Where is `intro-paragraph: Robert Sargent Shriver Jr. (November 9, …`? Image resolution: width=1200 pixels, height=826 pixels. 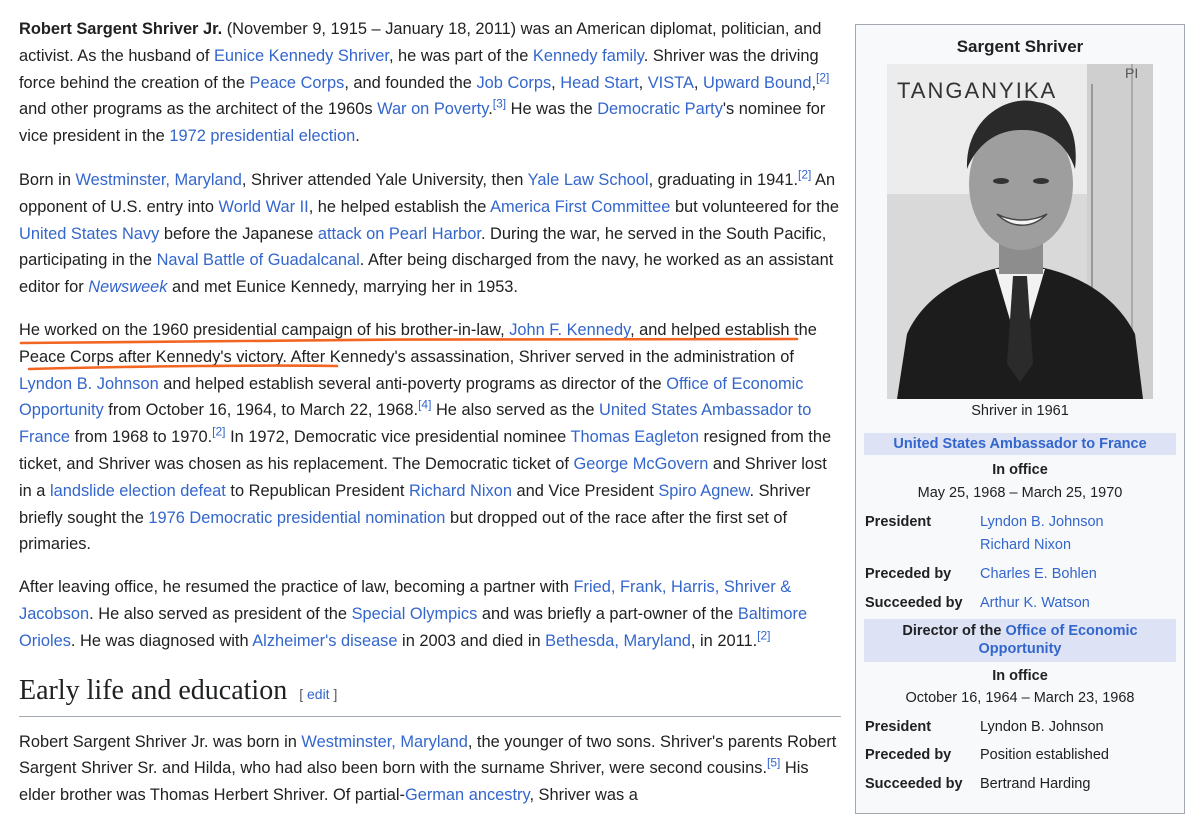
intro-paragraph: Robert Sargent Shriver Jr. (November 9, … is located at coordinates (424, 83).